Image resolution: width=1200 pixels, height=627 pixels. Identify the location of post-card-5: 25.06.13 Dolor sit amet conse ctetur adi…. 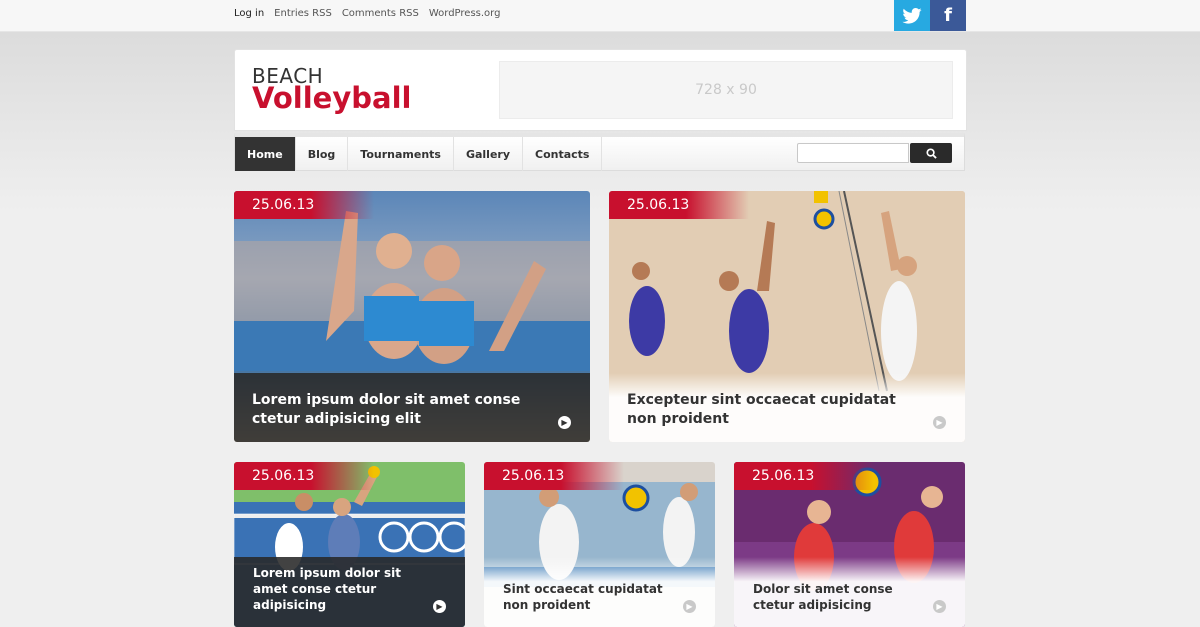
(849, 544).